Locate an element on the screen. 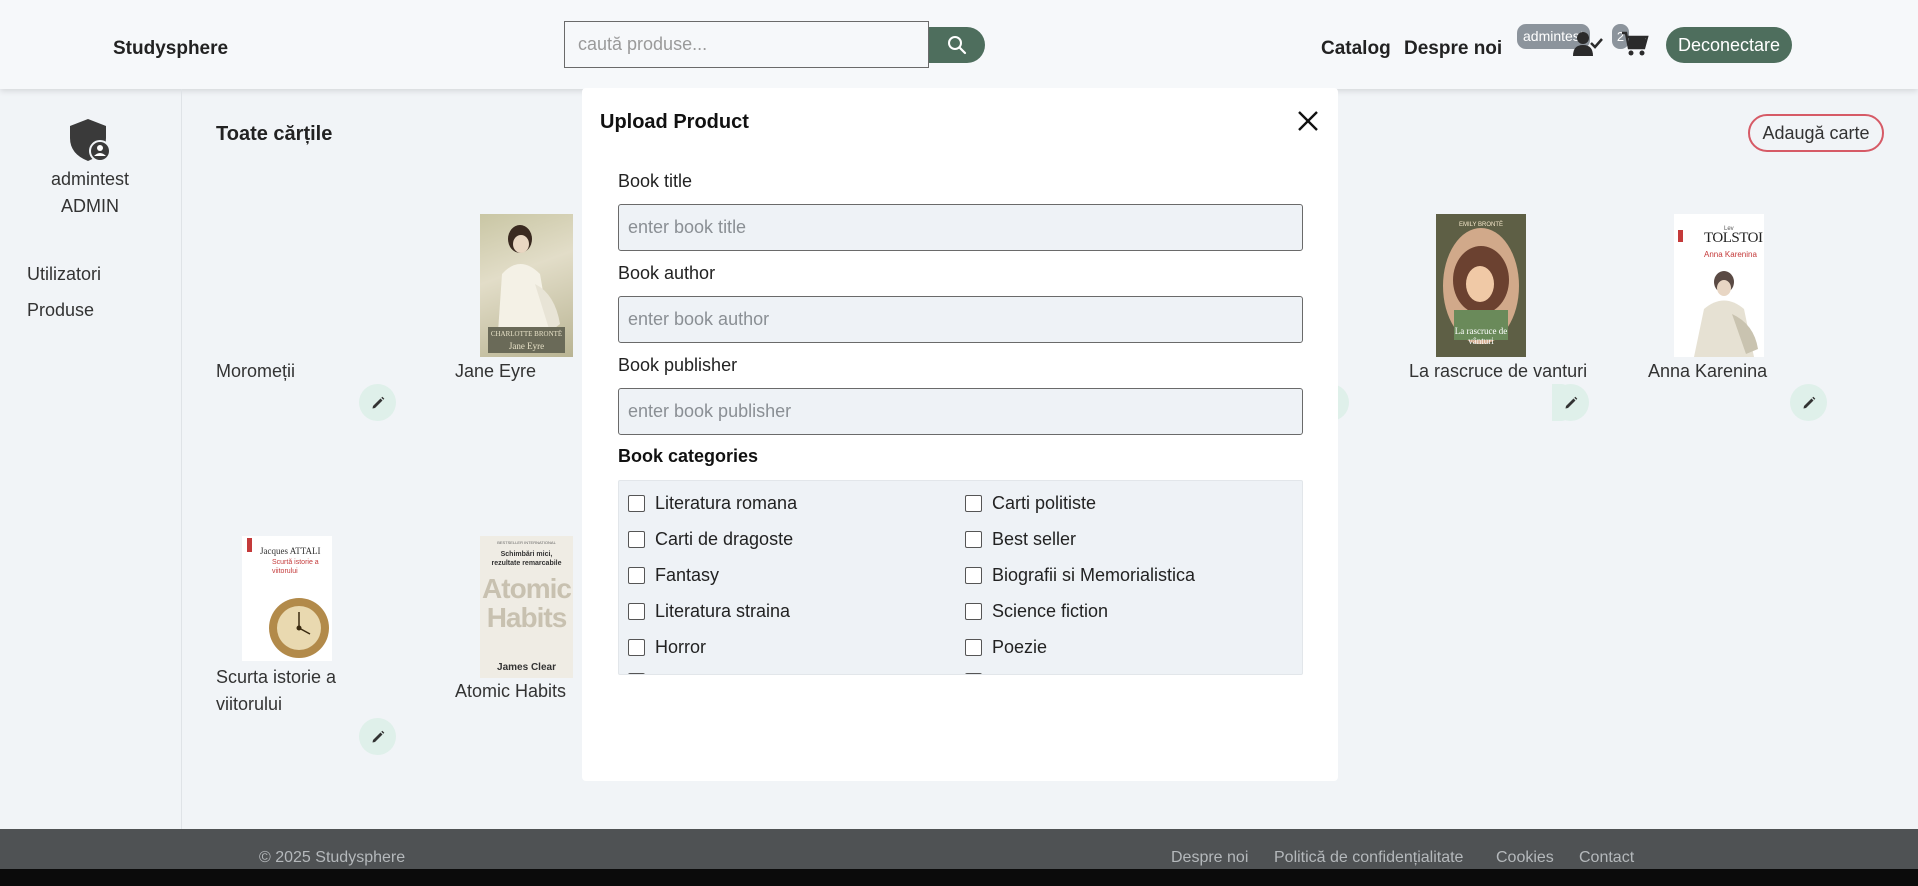 Image resolution: width=1918 pixels, height=886 pixels. footer-bottom-bar is located at coordinates (959, 877).